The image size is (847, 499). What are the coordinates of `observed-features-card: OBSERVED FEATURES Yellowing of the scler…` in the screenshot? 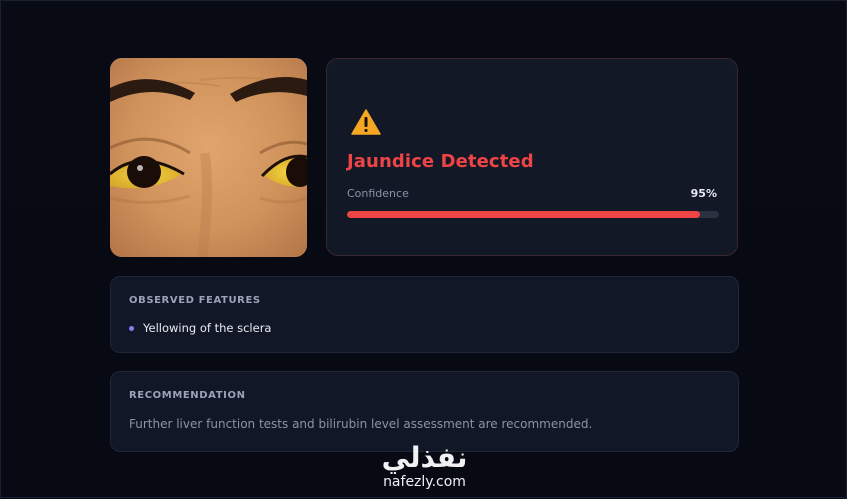 It's located at (424, 314).